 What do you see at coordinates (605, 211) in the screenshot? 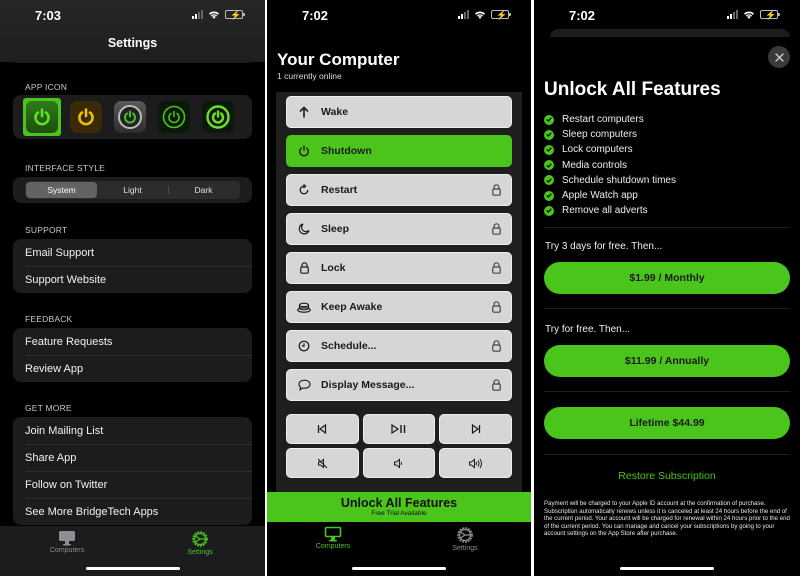
I see `feature-label: Remove all adverts` at bounding box center [605, 211].